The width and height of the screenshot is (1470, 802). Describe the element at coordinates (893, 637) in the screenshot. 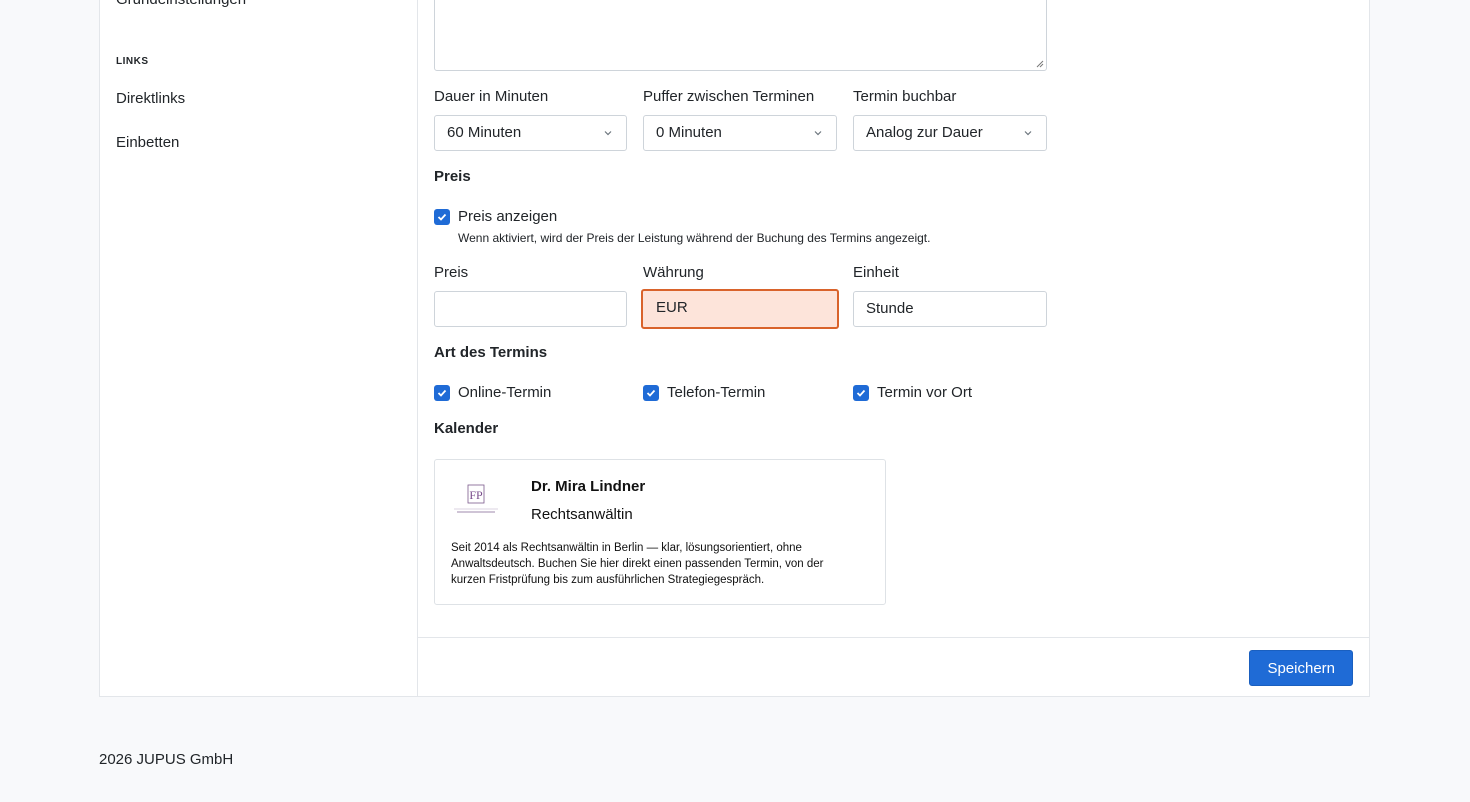

I see `form-footer-divider` at that location.